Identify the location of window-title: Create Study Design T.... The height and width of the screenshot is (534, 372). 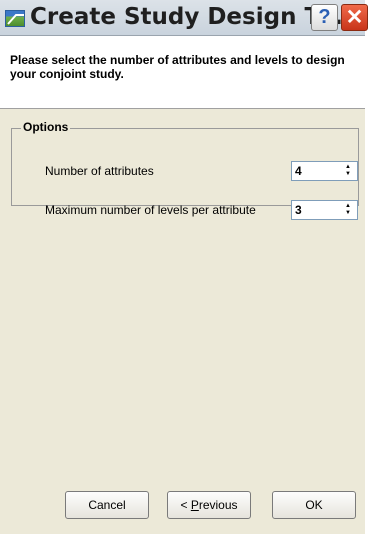
(186, 17).